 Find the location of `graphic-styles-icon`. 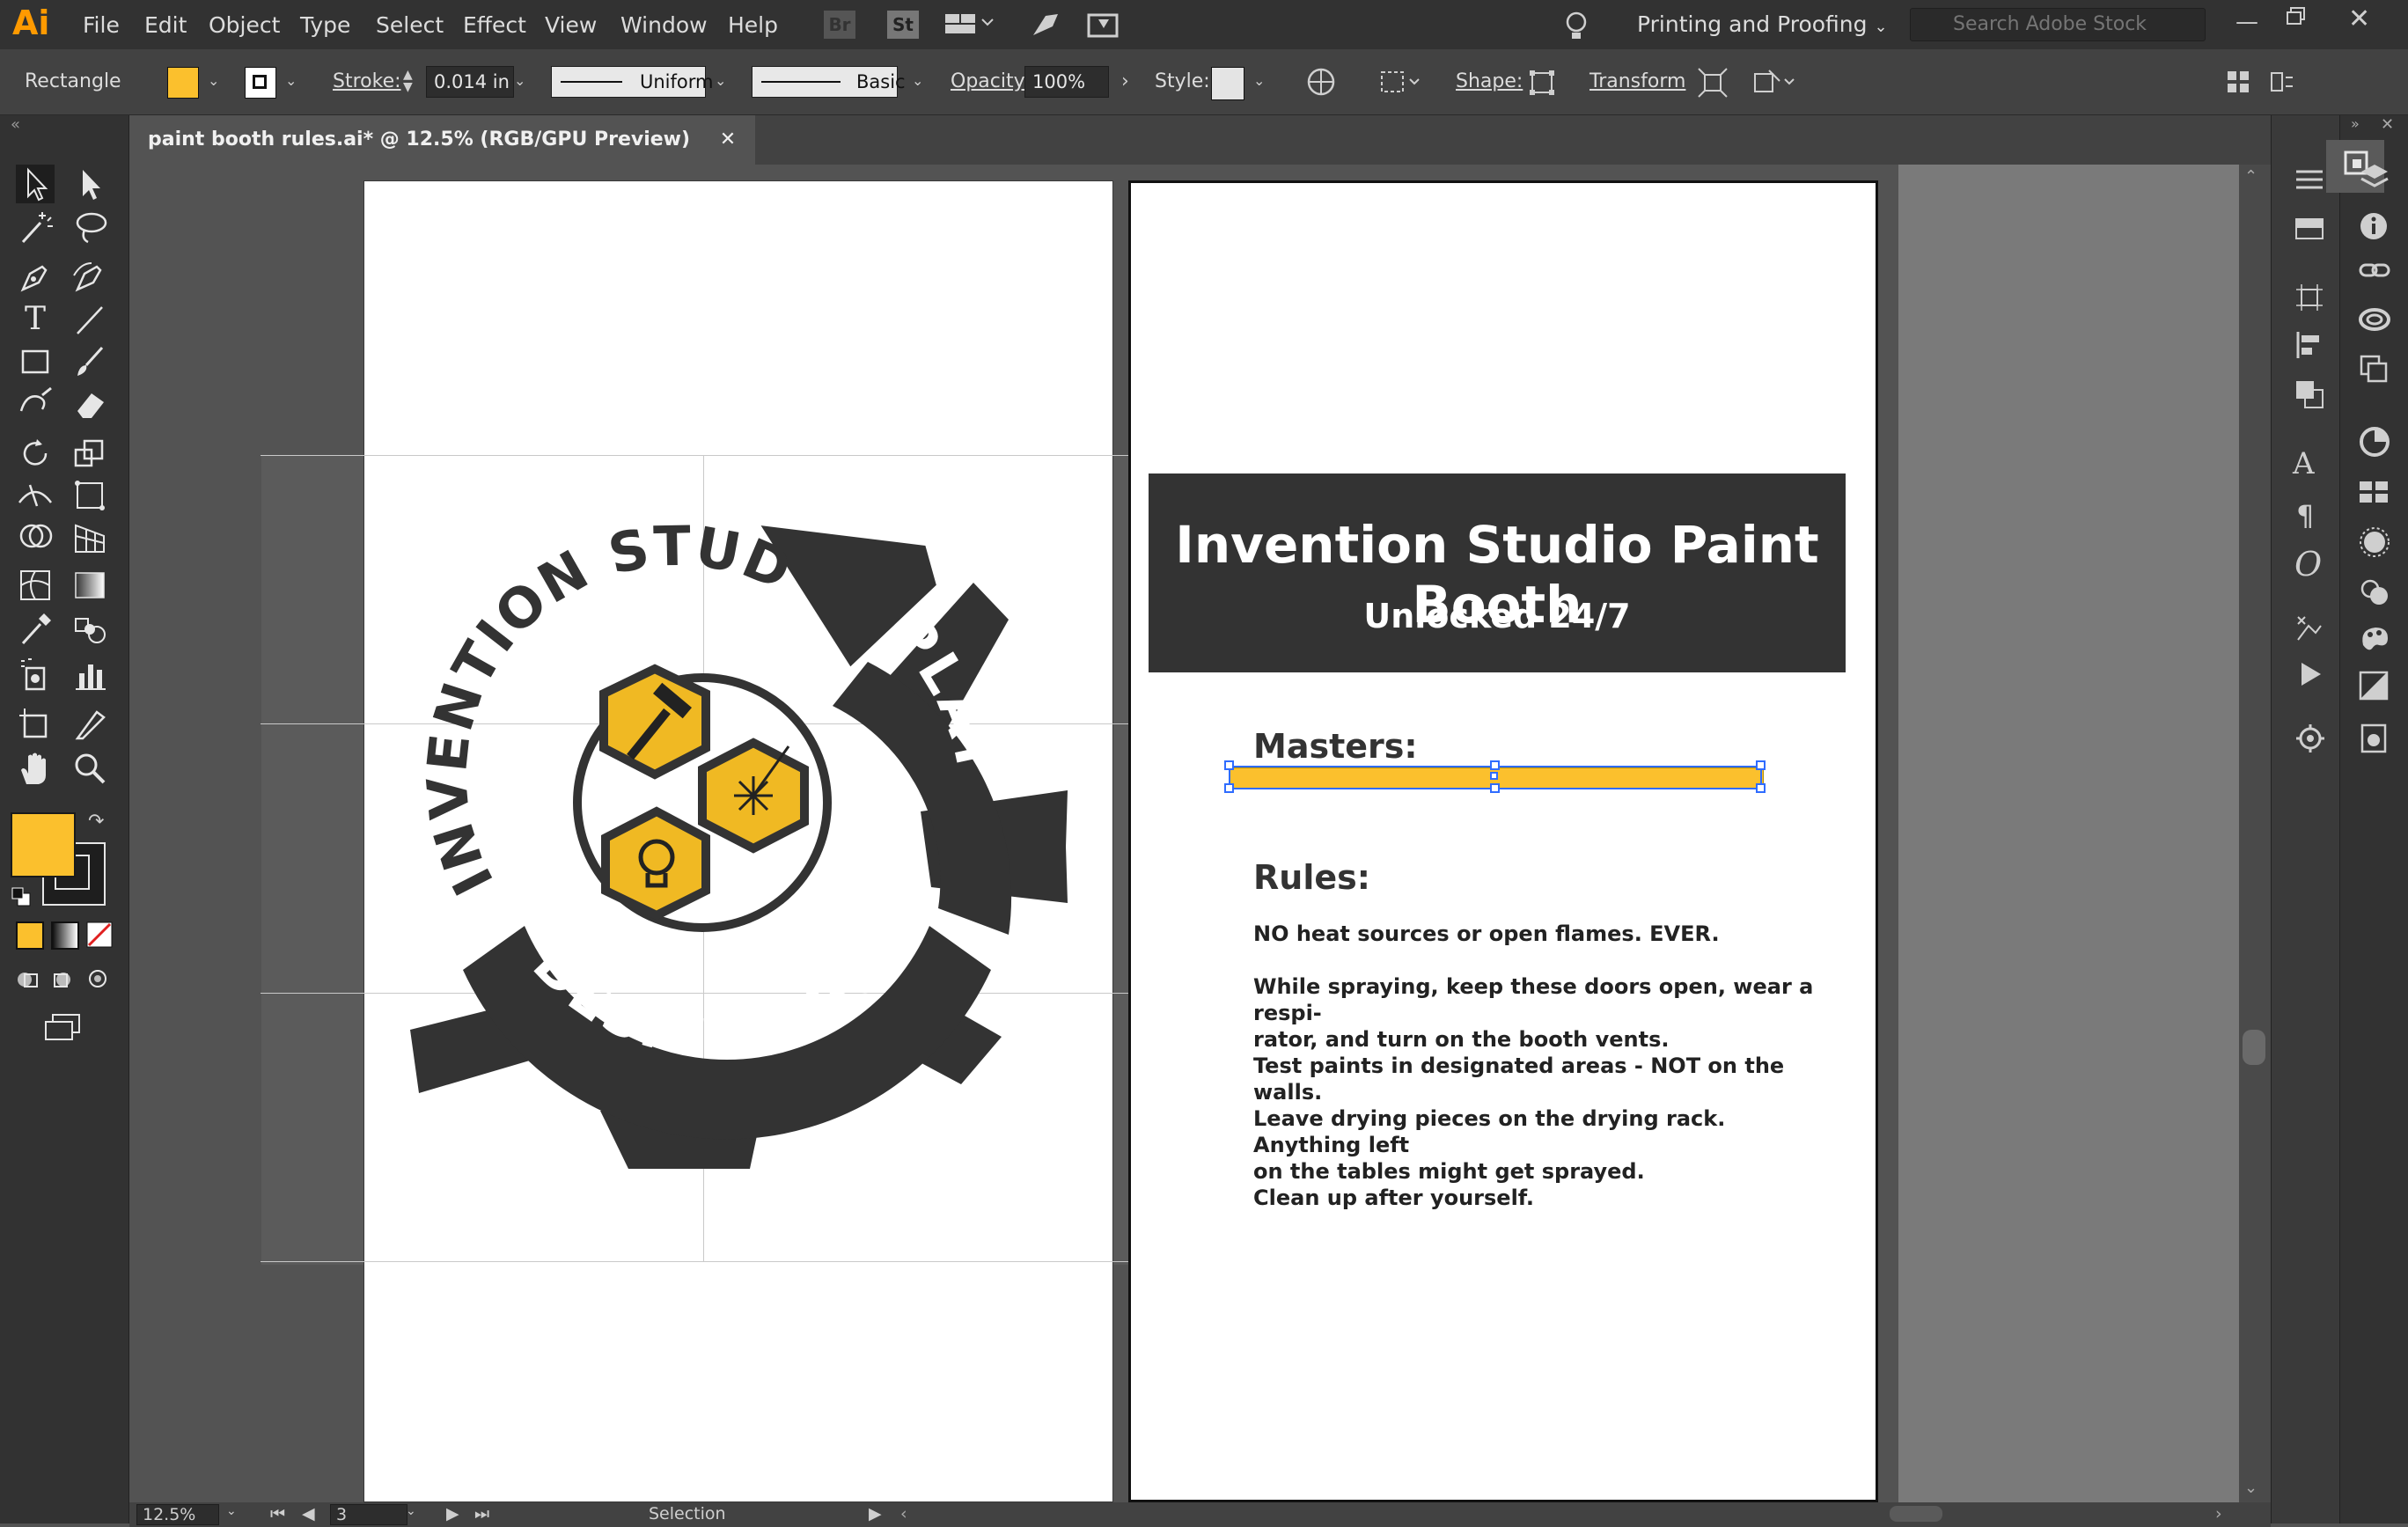

graphic-styles-icon is located at coordinates (2374, 637).